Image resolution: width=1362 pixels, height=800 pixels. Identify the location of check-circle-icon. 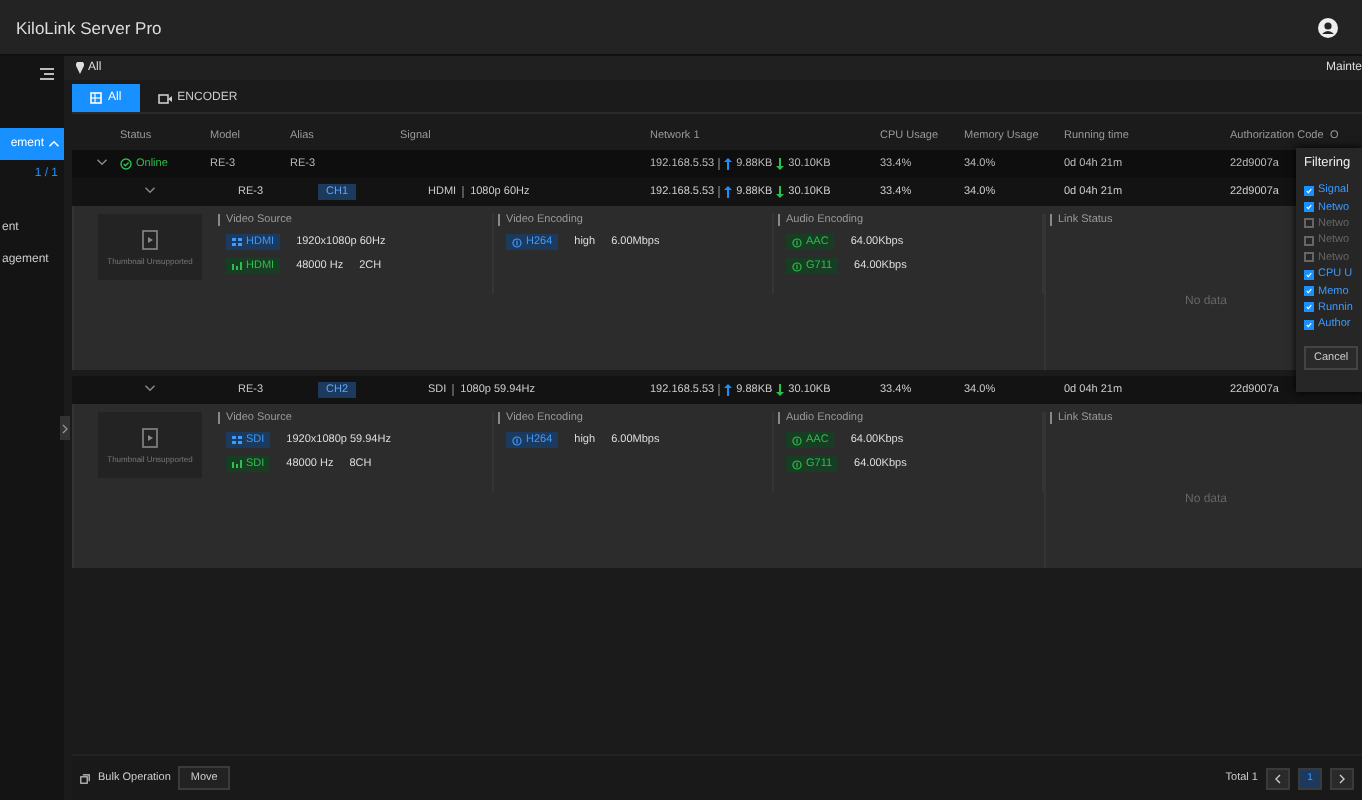
(126, 164).